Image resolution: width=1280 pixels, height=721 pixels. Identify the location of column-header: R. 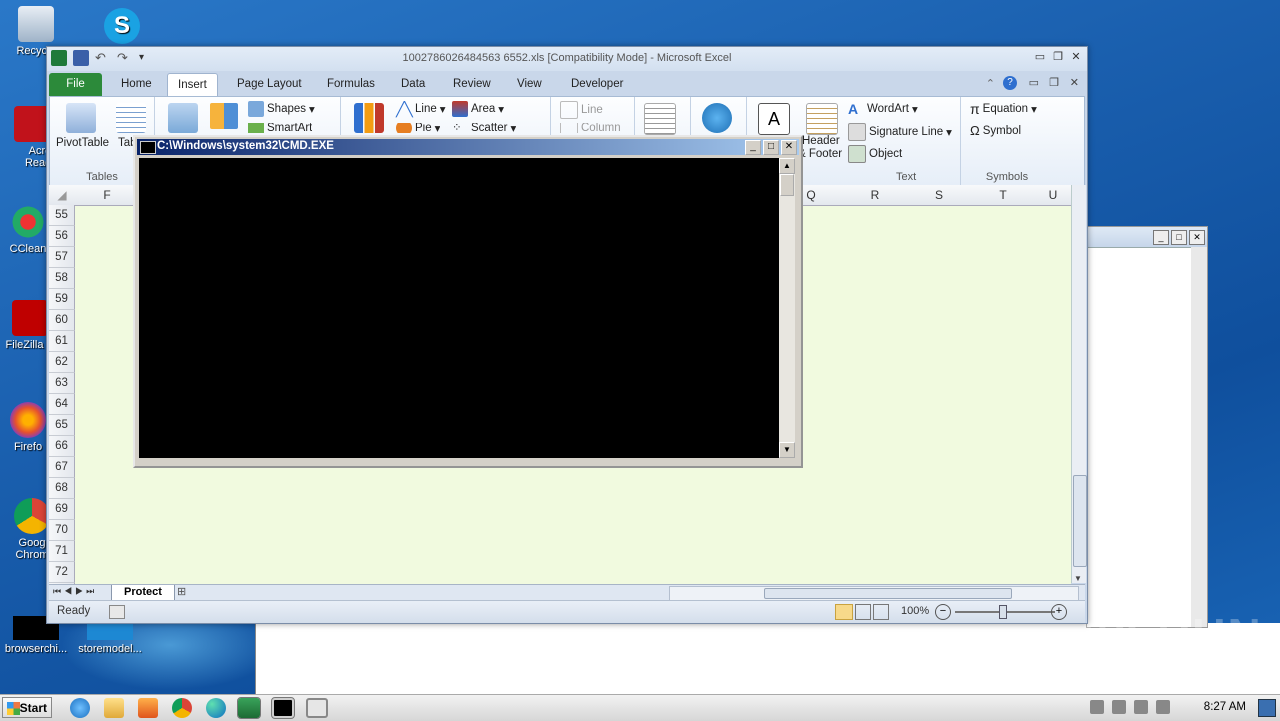
(875, 195).